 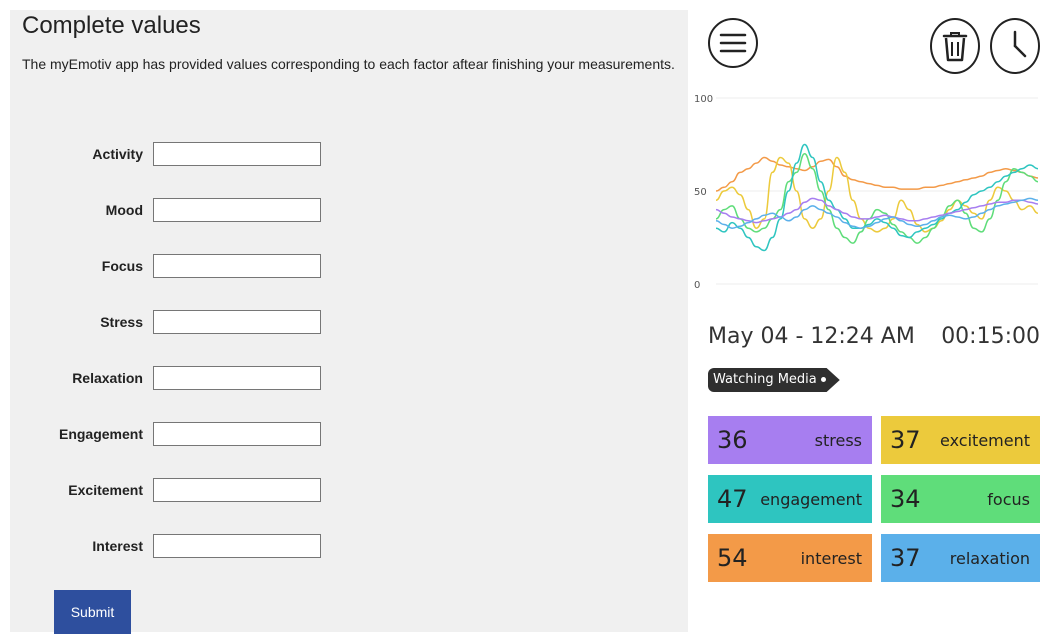 What do you see at coordinates (732, 558) in the screenshot?
I see `metric-value: 54` at bounding box center [732, 558].